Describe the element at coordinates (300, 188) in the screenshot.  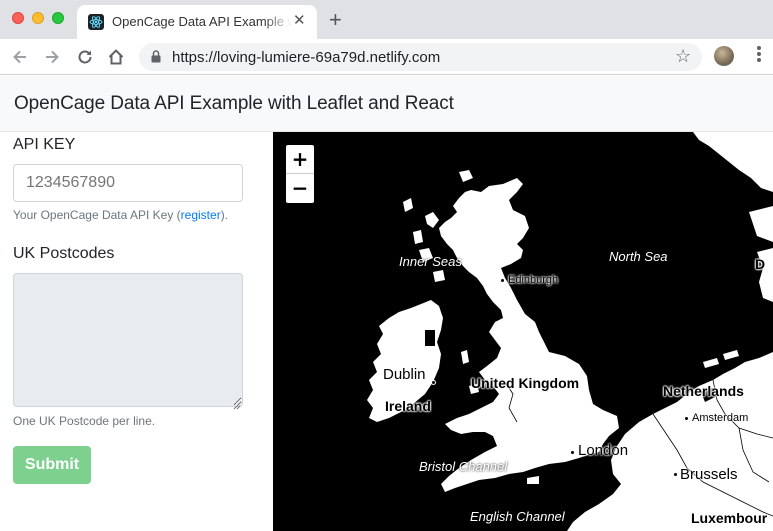
I see `zoom-out-button: −` at that location.